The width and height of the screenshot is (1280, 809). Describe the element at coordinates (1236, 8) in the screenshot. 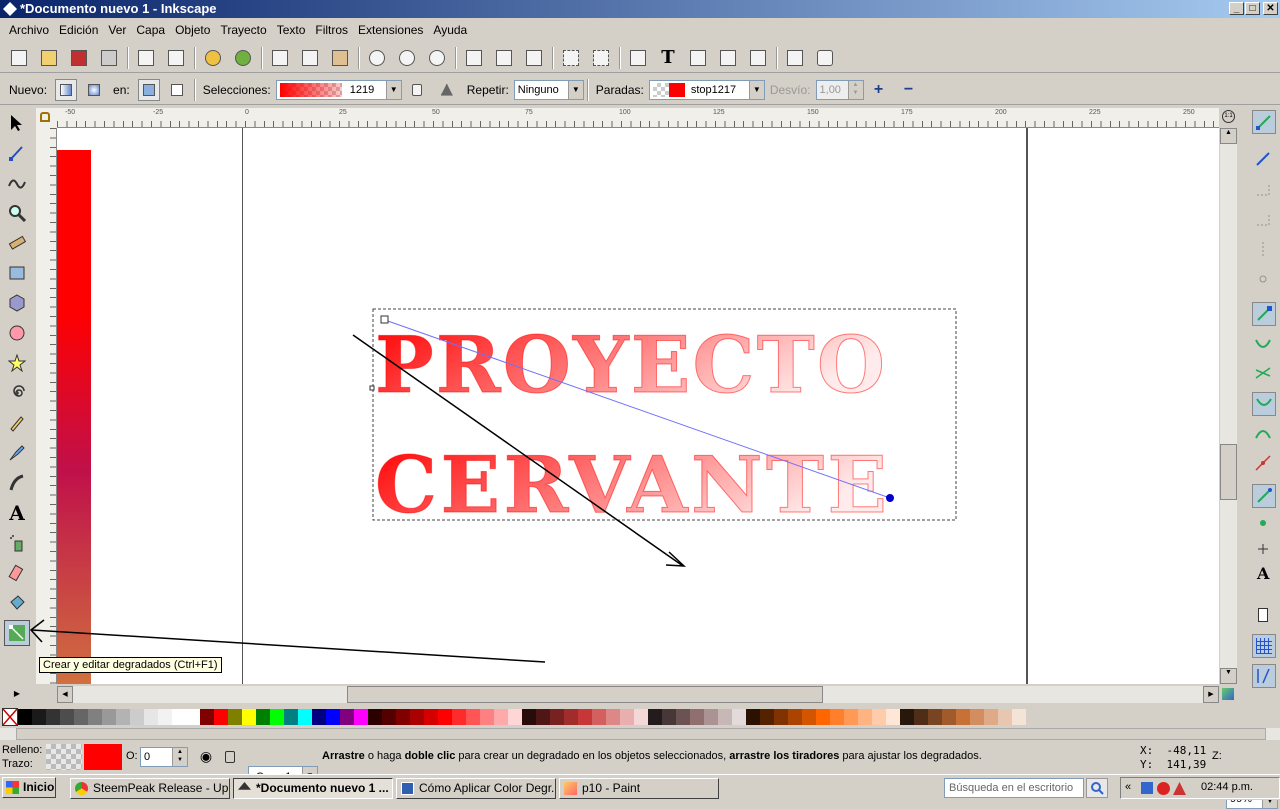

I see `minimize-button: _` at that location.